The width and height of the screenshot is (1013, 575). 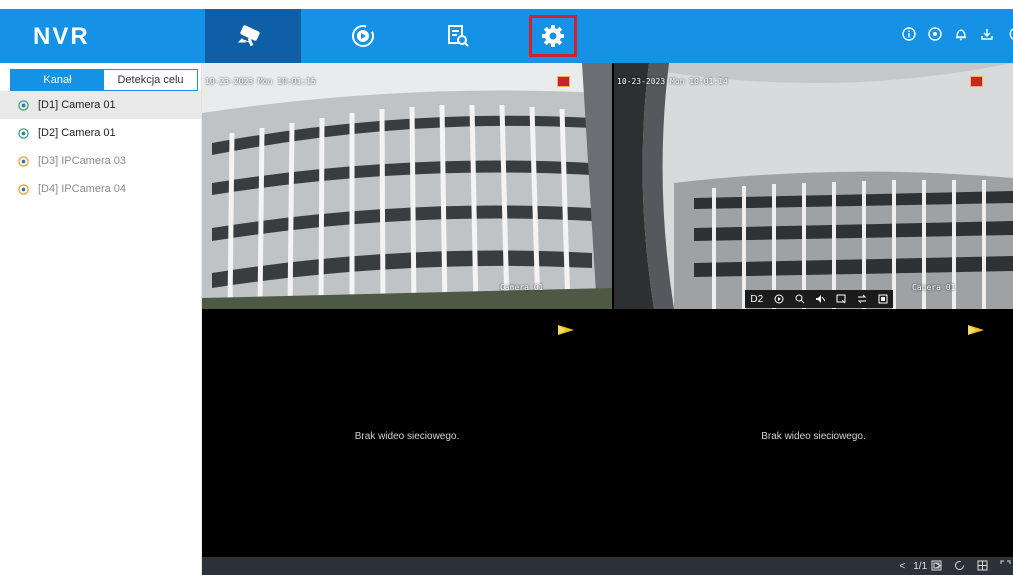 I want to click on sidebar-tabs: Kanał Detekcja celu, so click(x=104, y=80).